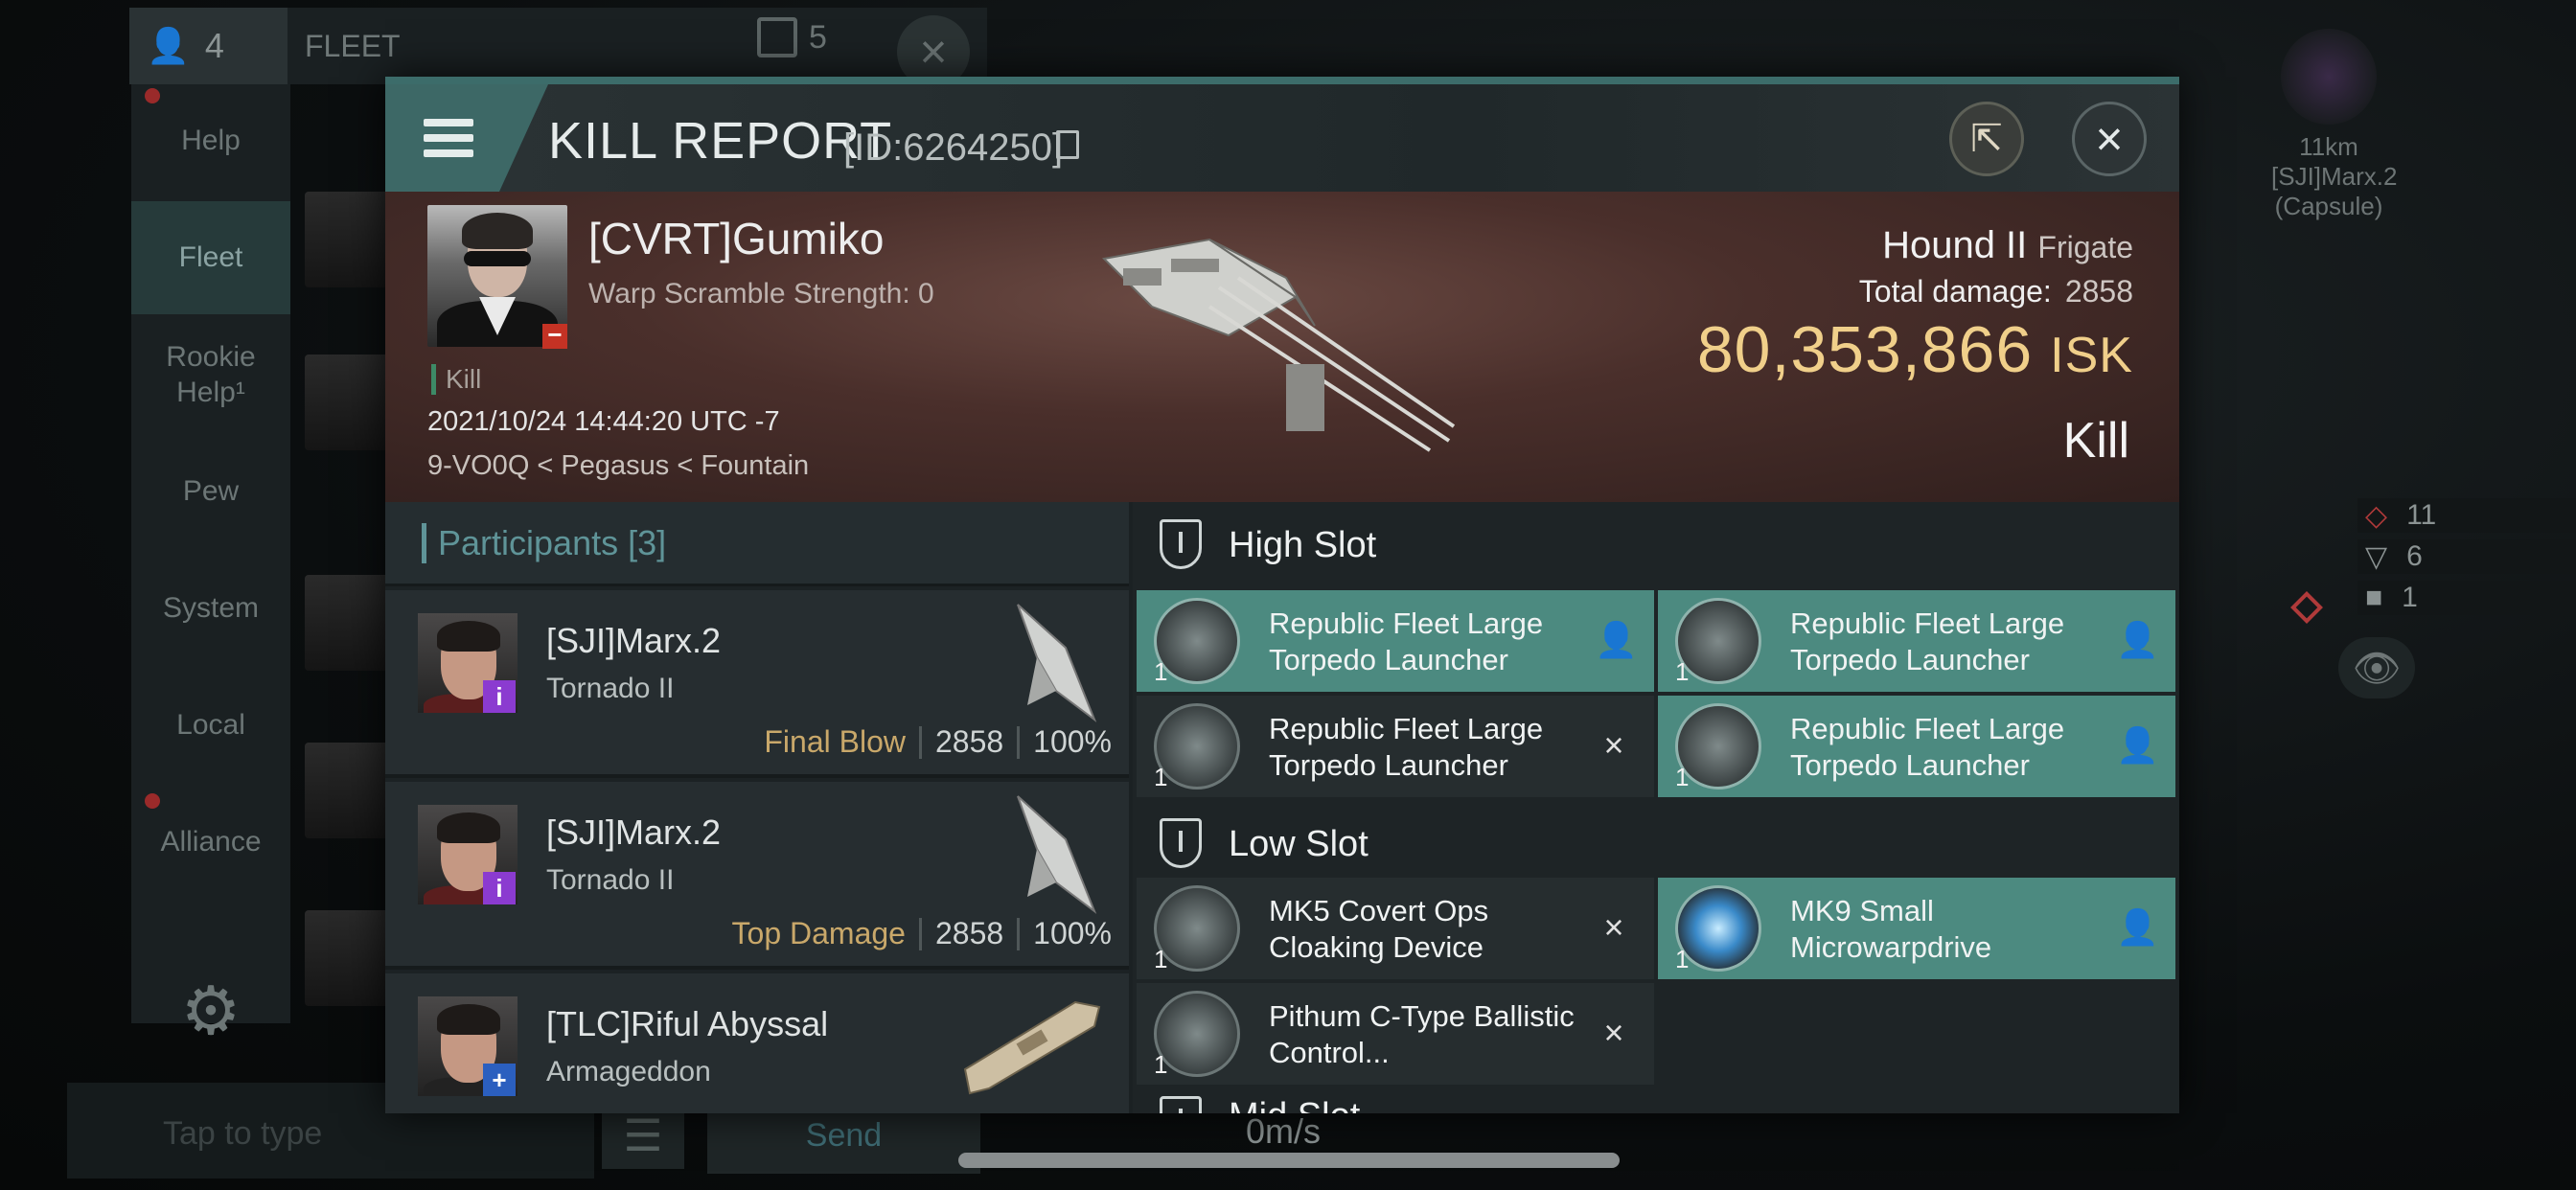 This screenshot has height=1190, width=2576. I want to click on target-name: [SJI]Marx.2, so click(2334, 177).